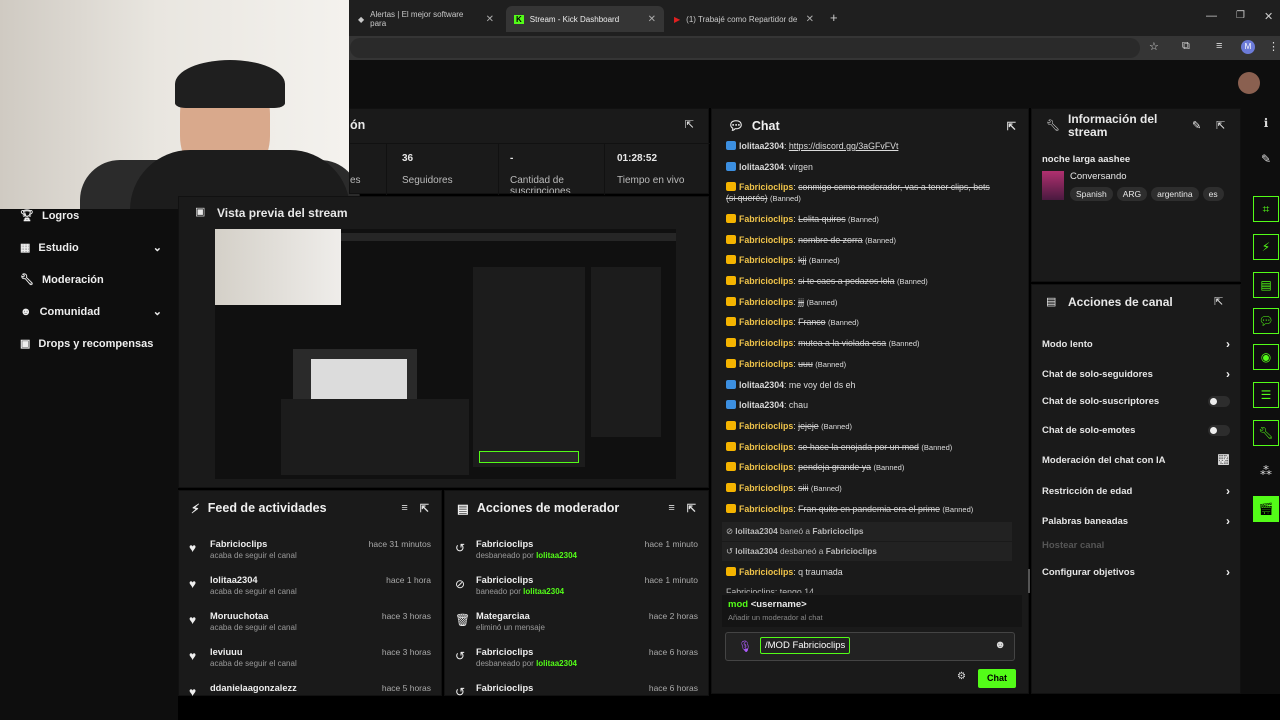  I want to click on minimize-button: —, so click(1211, 16).